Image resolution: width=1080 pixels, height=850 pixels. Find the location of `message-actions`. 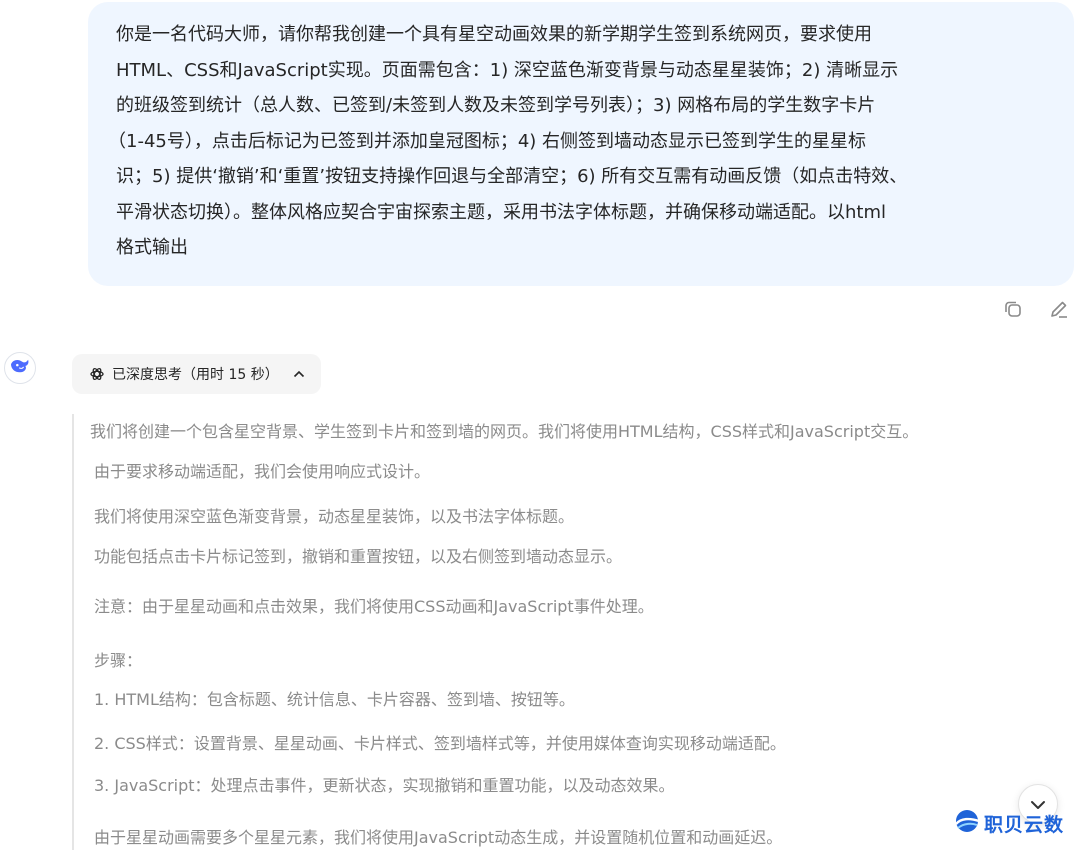

message-actions is located at coordinates (1036, 311).